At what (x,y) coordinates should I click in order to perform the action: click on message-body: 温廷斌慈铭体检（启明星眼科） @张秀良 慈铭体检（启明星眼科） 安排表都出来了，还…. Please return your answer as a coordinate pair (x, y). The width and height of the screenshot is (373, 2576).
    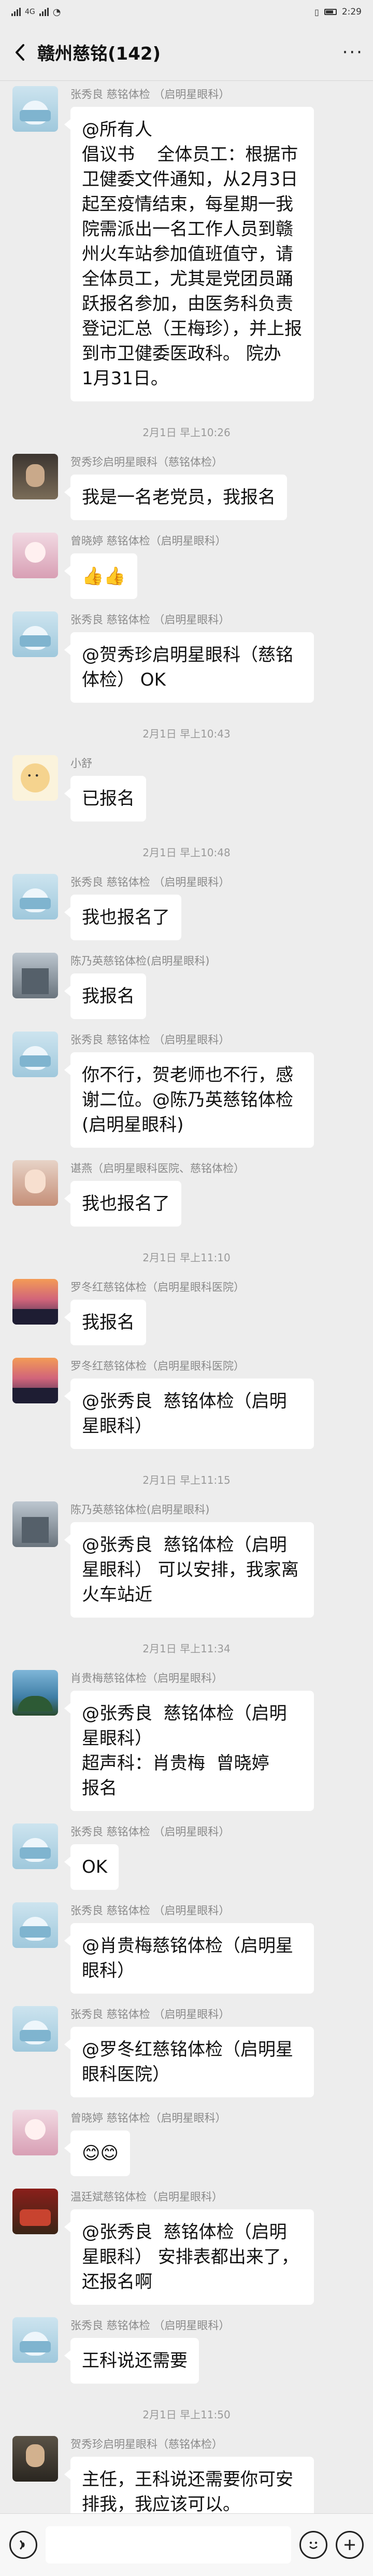
    Looking at the image, I should click on (189, 2247).